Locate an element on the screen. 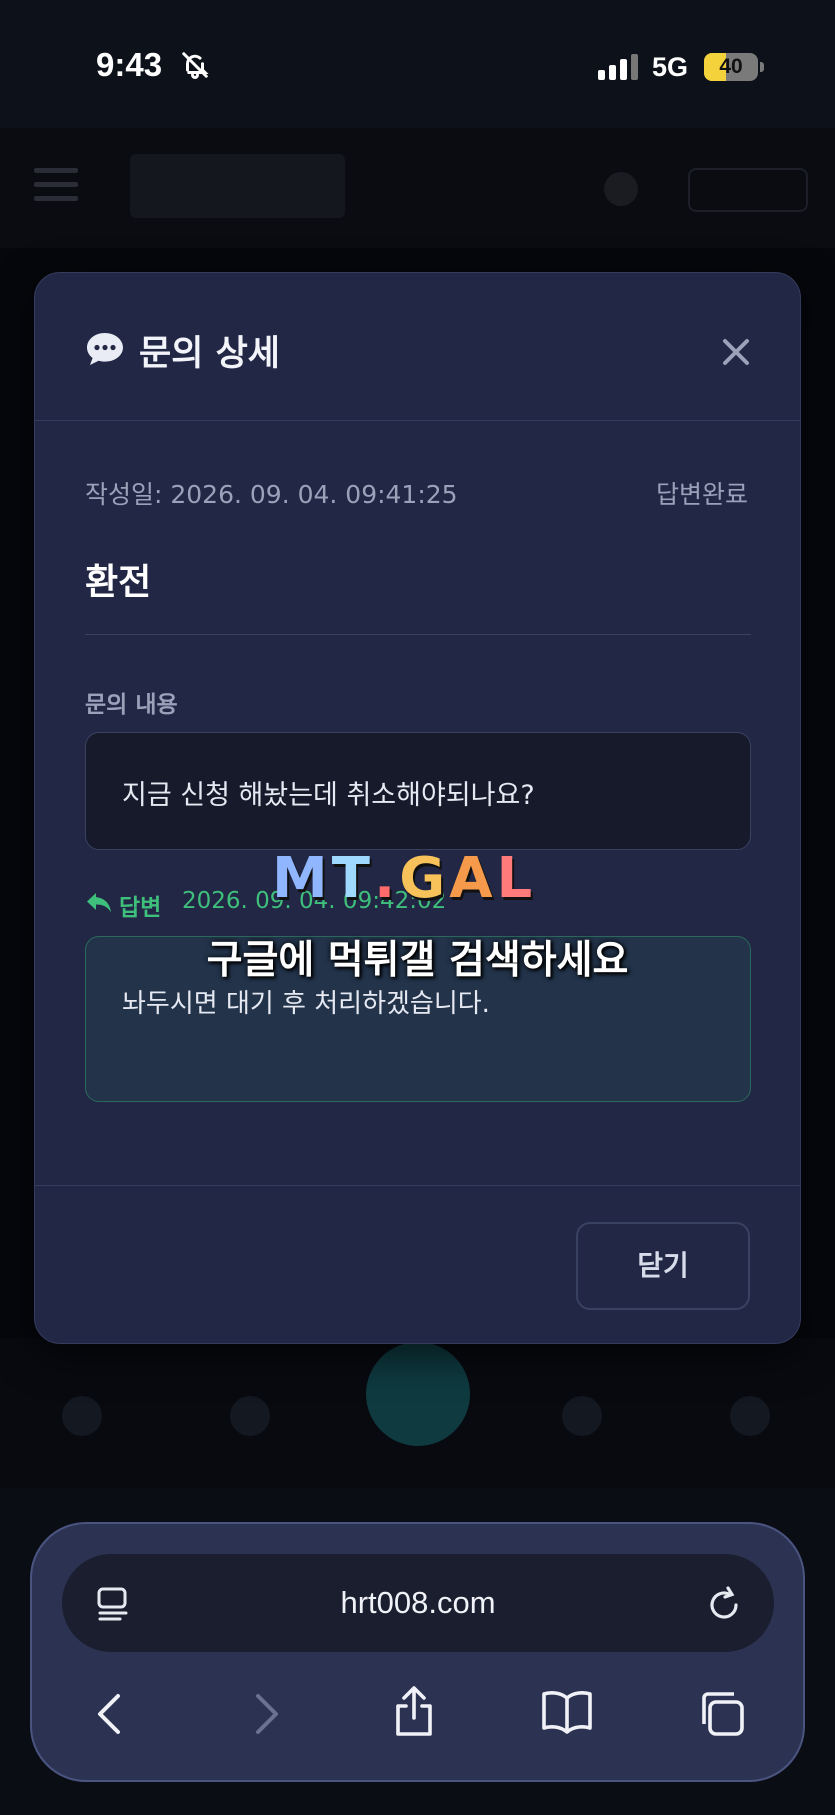  bookmarks-icon is located at coordinates (567, 1713).